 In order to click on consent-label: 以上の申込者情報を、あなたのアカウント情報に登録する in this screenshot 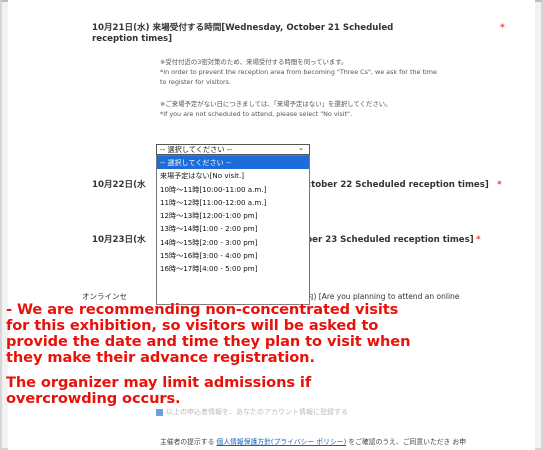, I will do `click(257, 412)`.